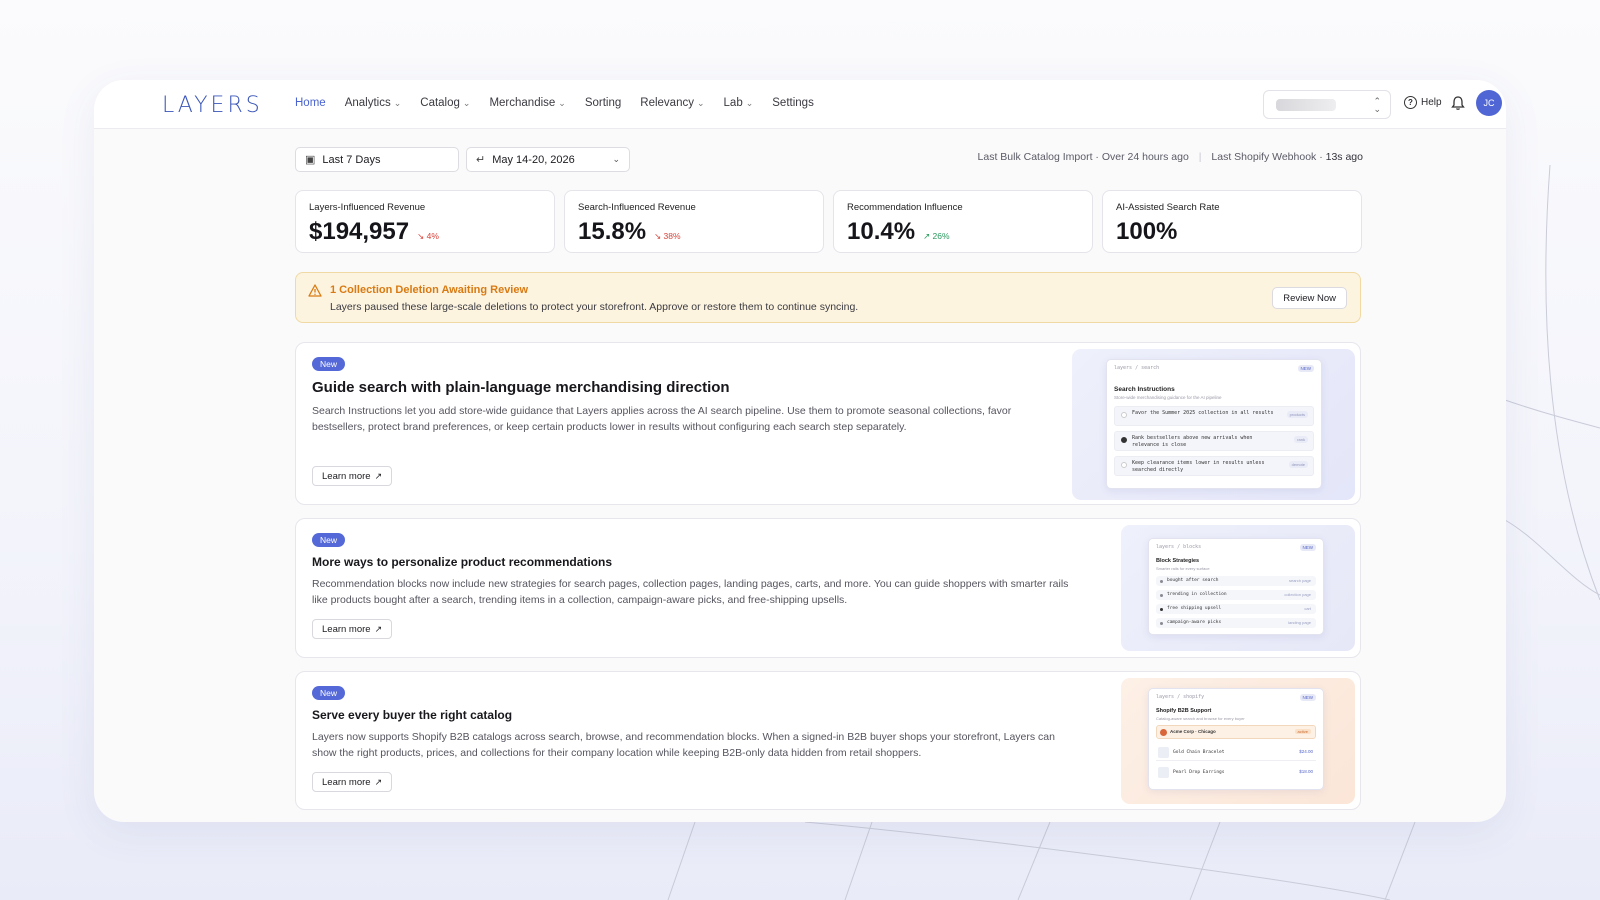 This screenshot has width=1600, height=900. I want to click on kpi-value: $194,957, so click(359, 231).